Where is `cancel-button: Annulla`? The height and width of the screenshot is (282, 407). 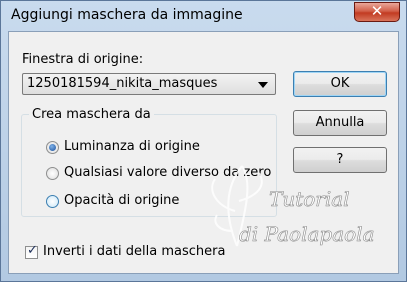
cancel-button: Annulla is located at coordinates (340, 123).